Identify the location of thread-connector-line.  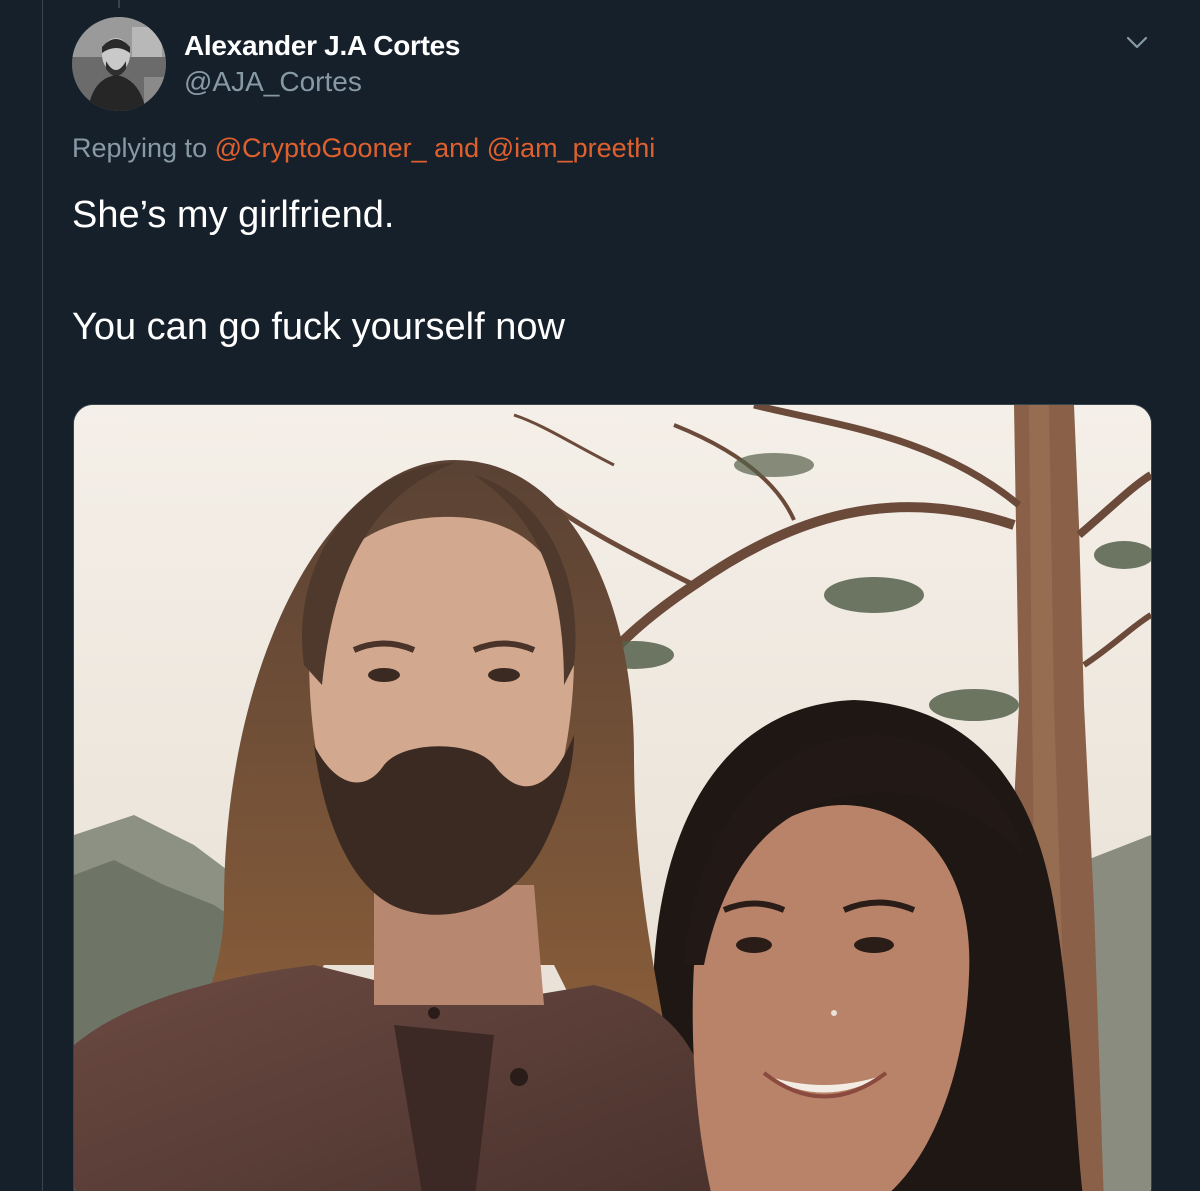
(119, 4).